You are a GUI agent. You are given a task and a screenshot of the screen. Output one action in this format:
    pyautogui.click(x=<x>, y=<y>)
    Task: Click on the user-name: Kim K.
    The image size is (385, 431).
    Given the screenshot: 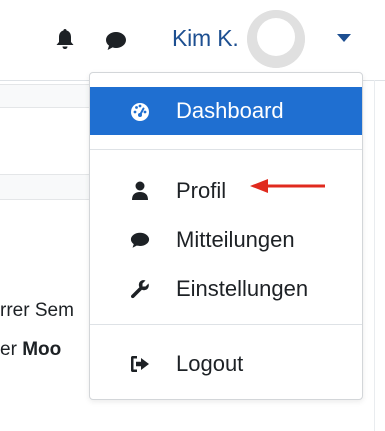 What is the action you would take?
    pyautogui.click(x=205, y=38)
    